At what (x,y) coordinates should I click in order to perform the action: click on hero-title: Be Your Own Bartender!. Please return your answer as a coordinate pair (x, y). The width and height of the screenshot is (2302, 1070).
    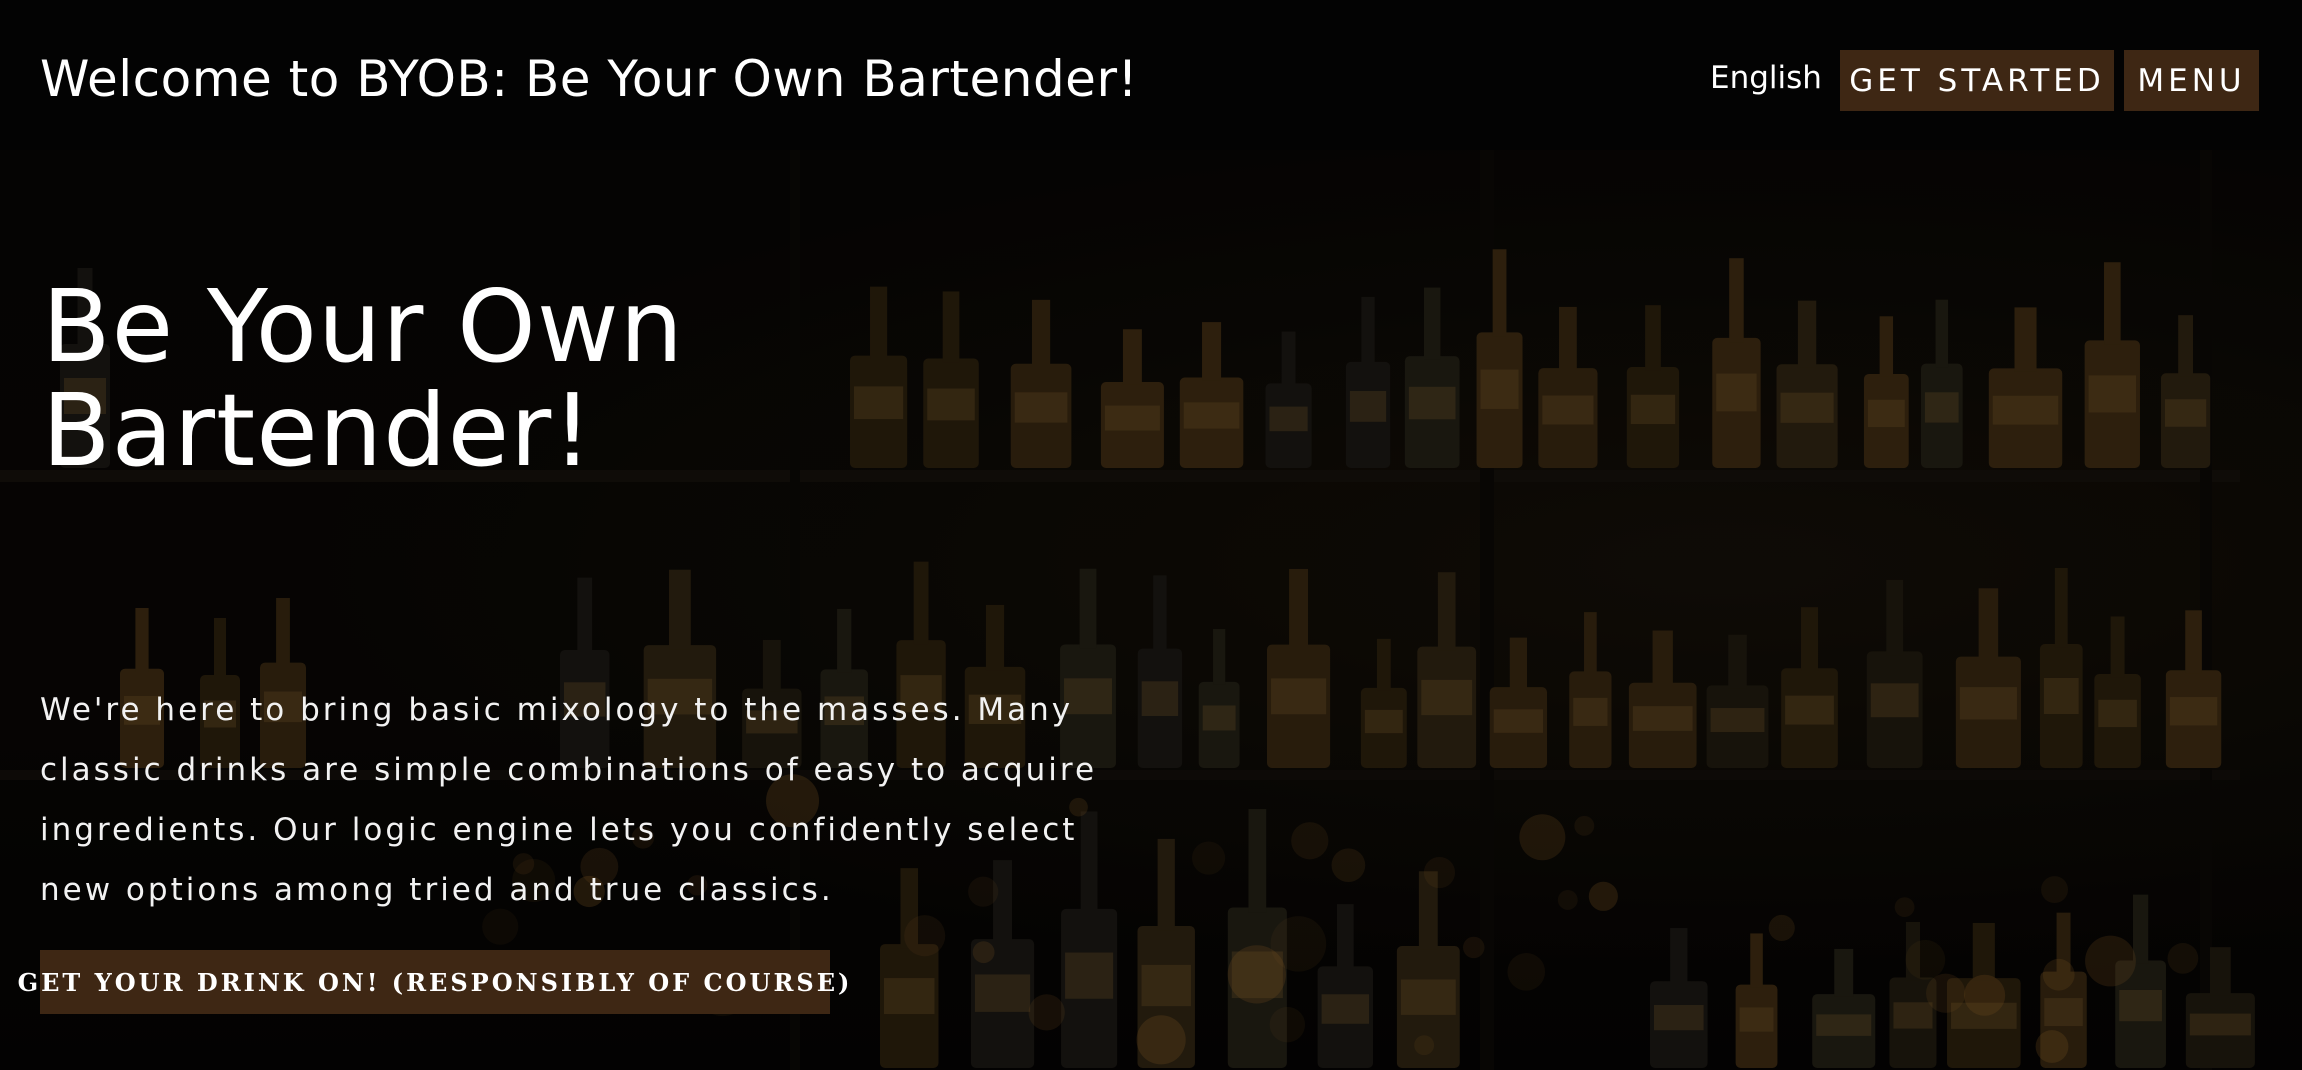
    Looking at the image, I should click on (363, 378).